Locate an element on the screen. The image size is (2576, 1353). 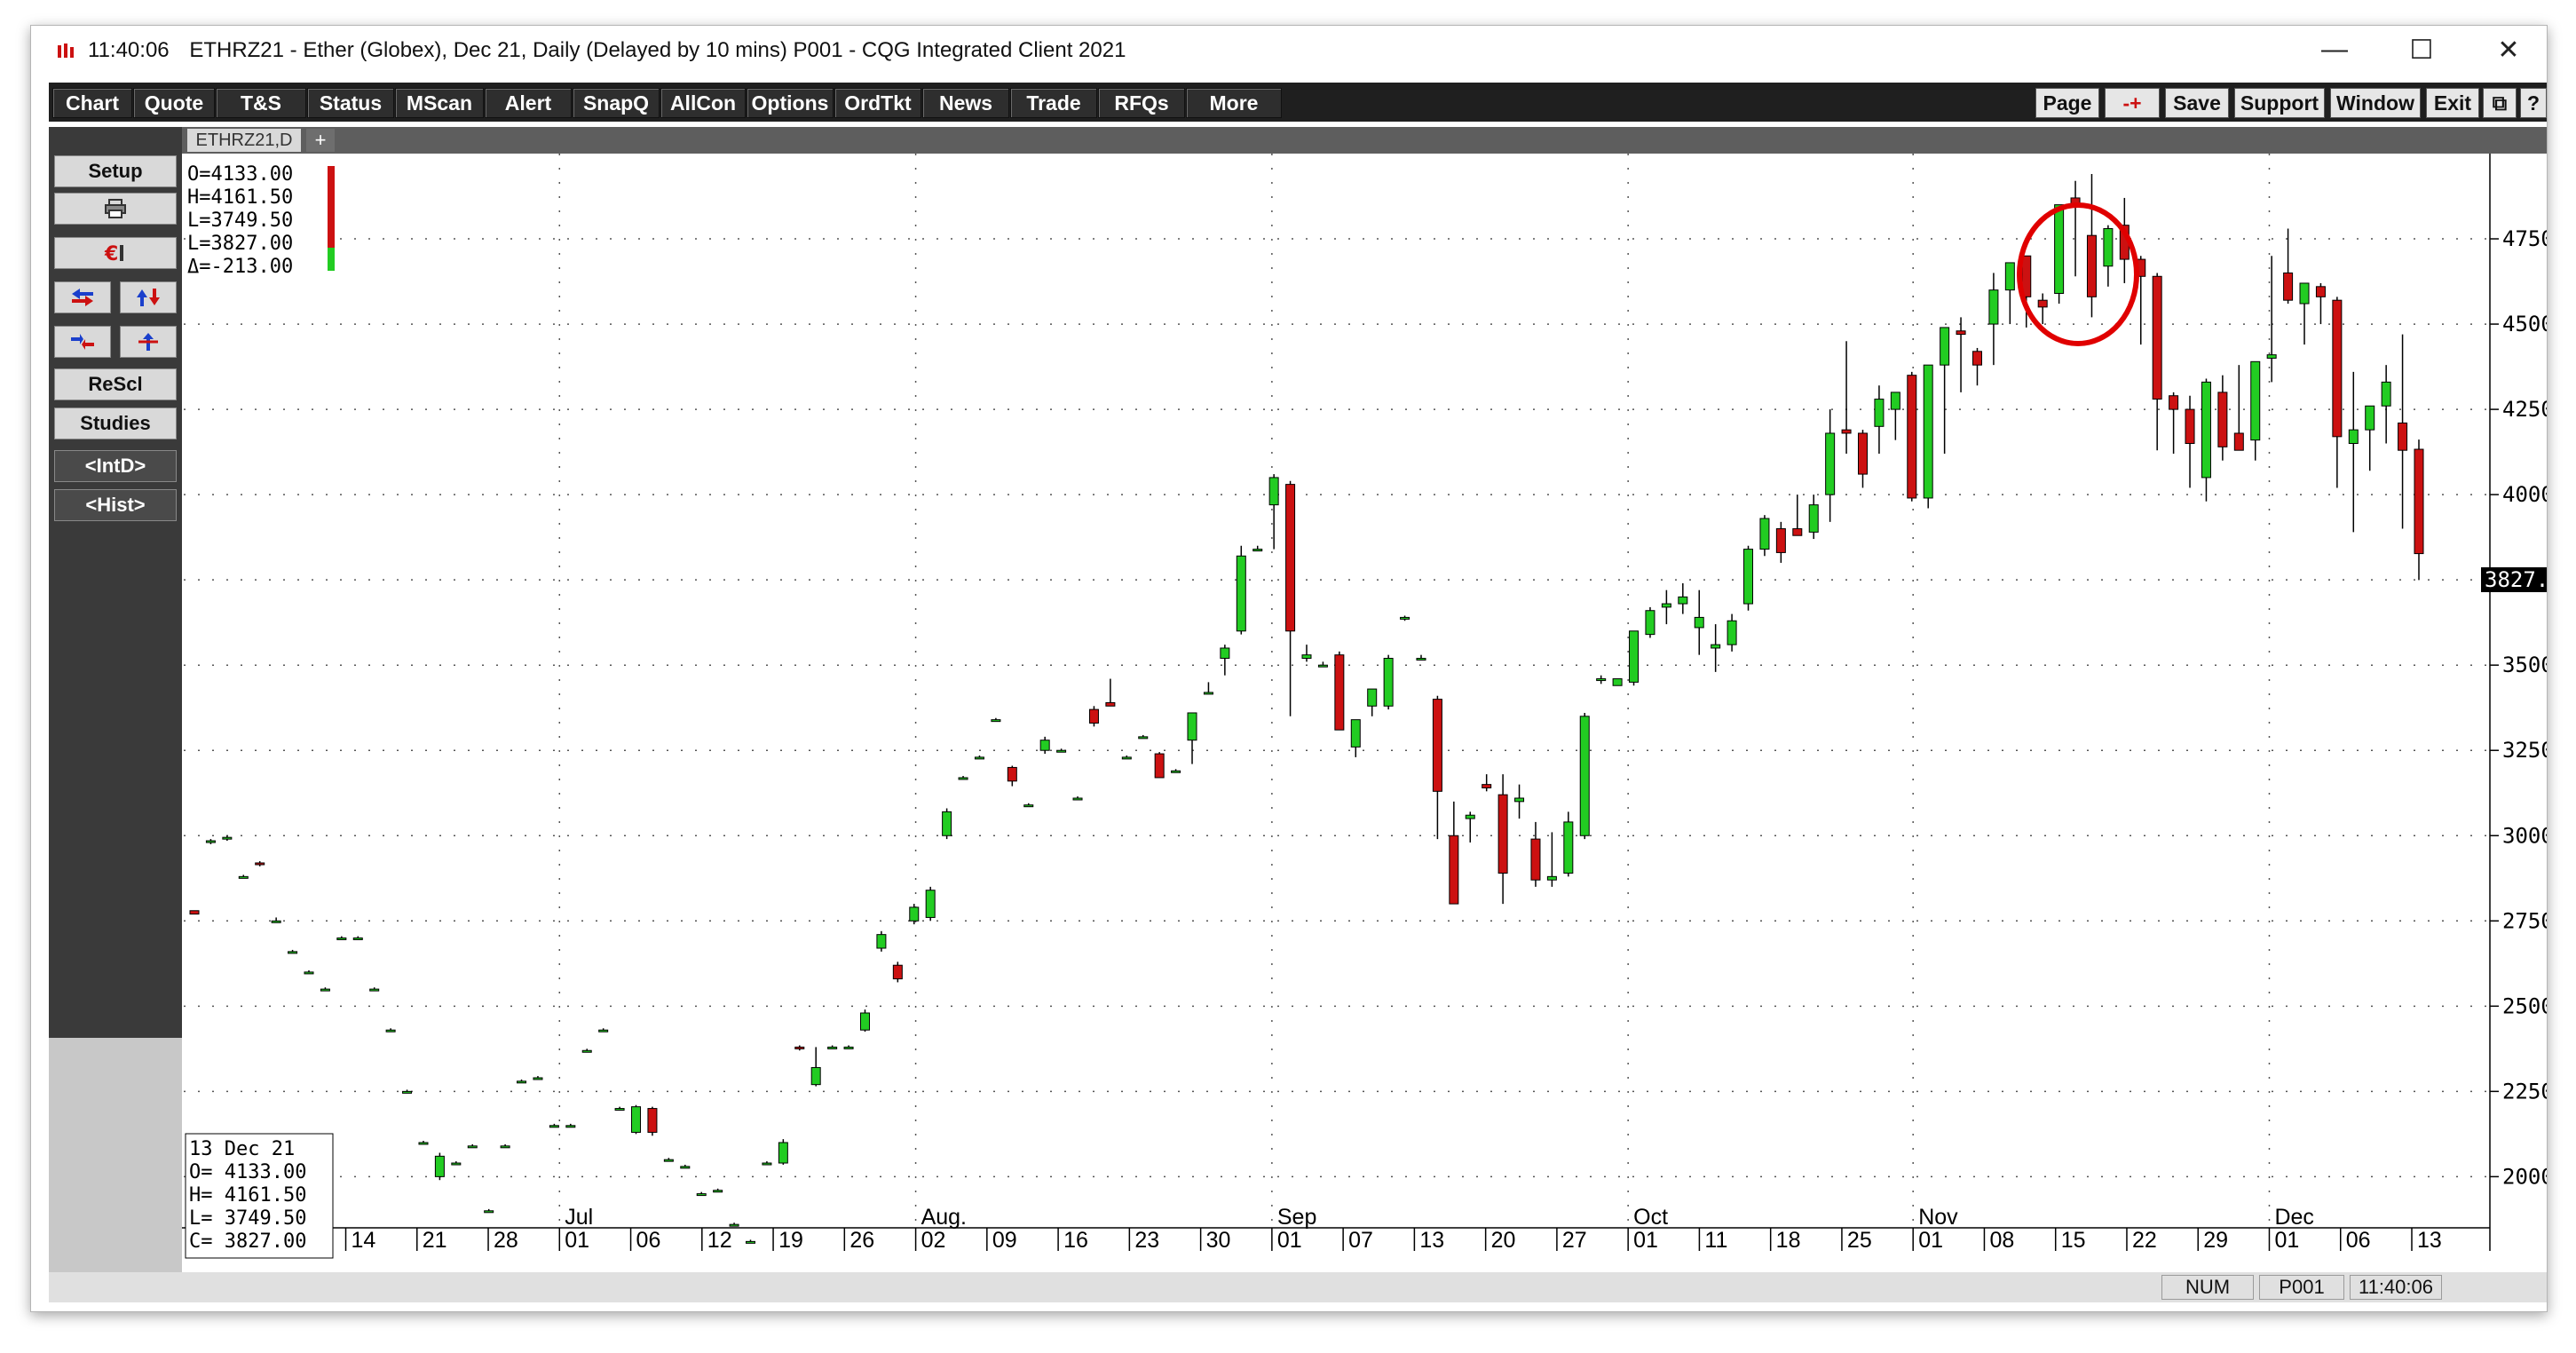
date-tick-label: 02 is located at coordinates (933, 1241).